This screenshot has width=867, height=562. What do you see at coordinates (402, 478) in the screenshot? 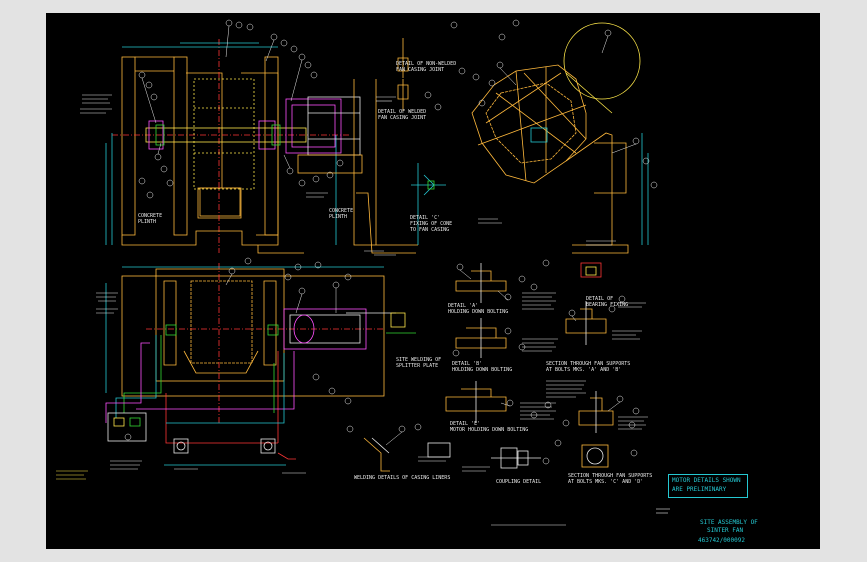
I see `welding-details-label: WELDING DETAILS OF CASING LINERS` at bounding box center [402, 478].